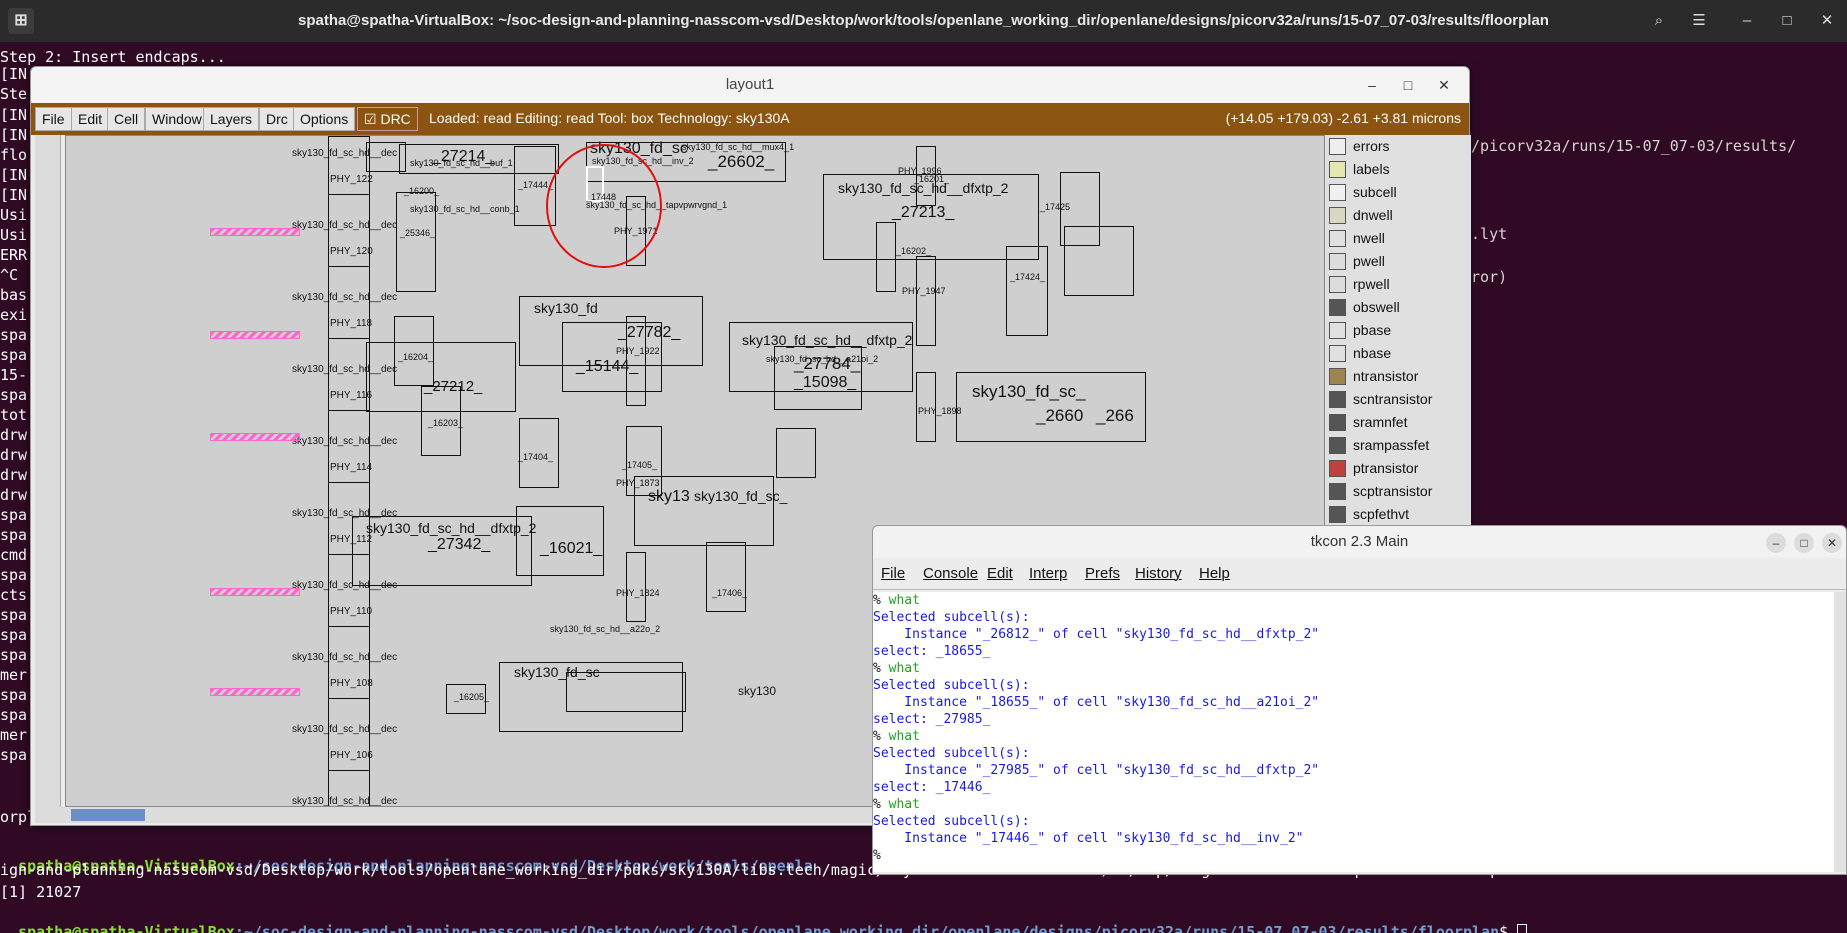  I want to click on terminal-fragment: Ste, so click(14, 94).